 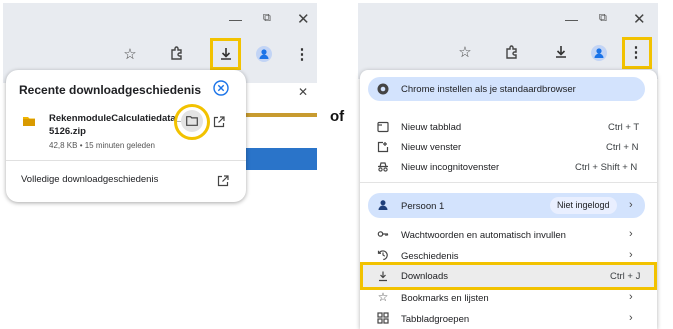 What do you see at coordinates (430, 256) in the screenshot?
I see `menu-item-history: Geschiedenis` at bounding box center [430, 256].